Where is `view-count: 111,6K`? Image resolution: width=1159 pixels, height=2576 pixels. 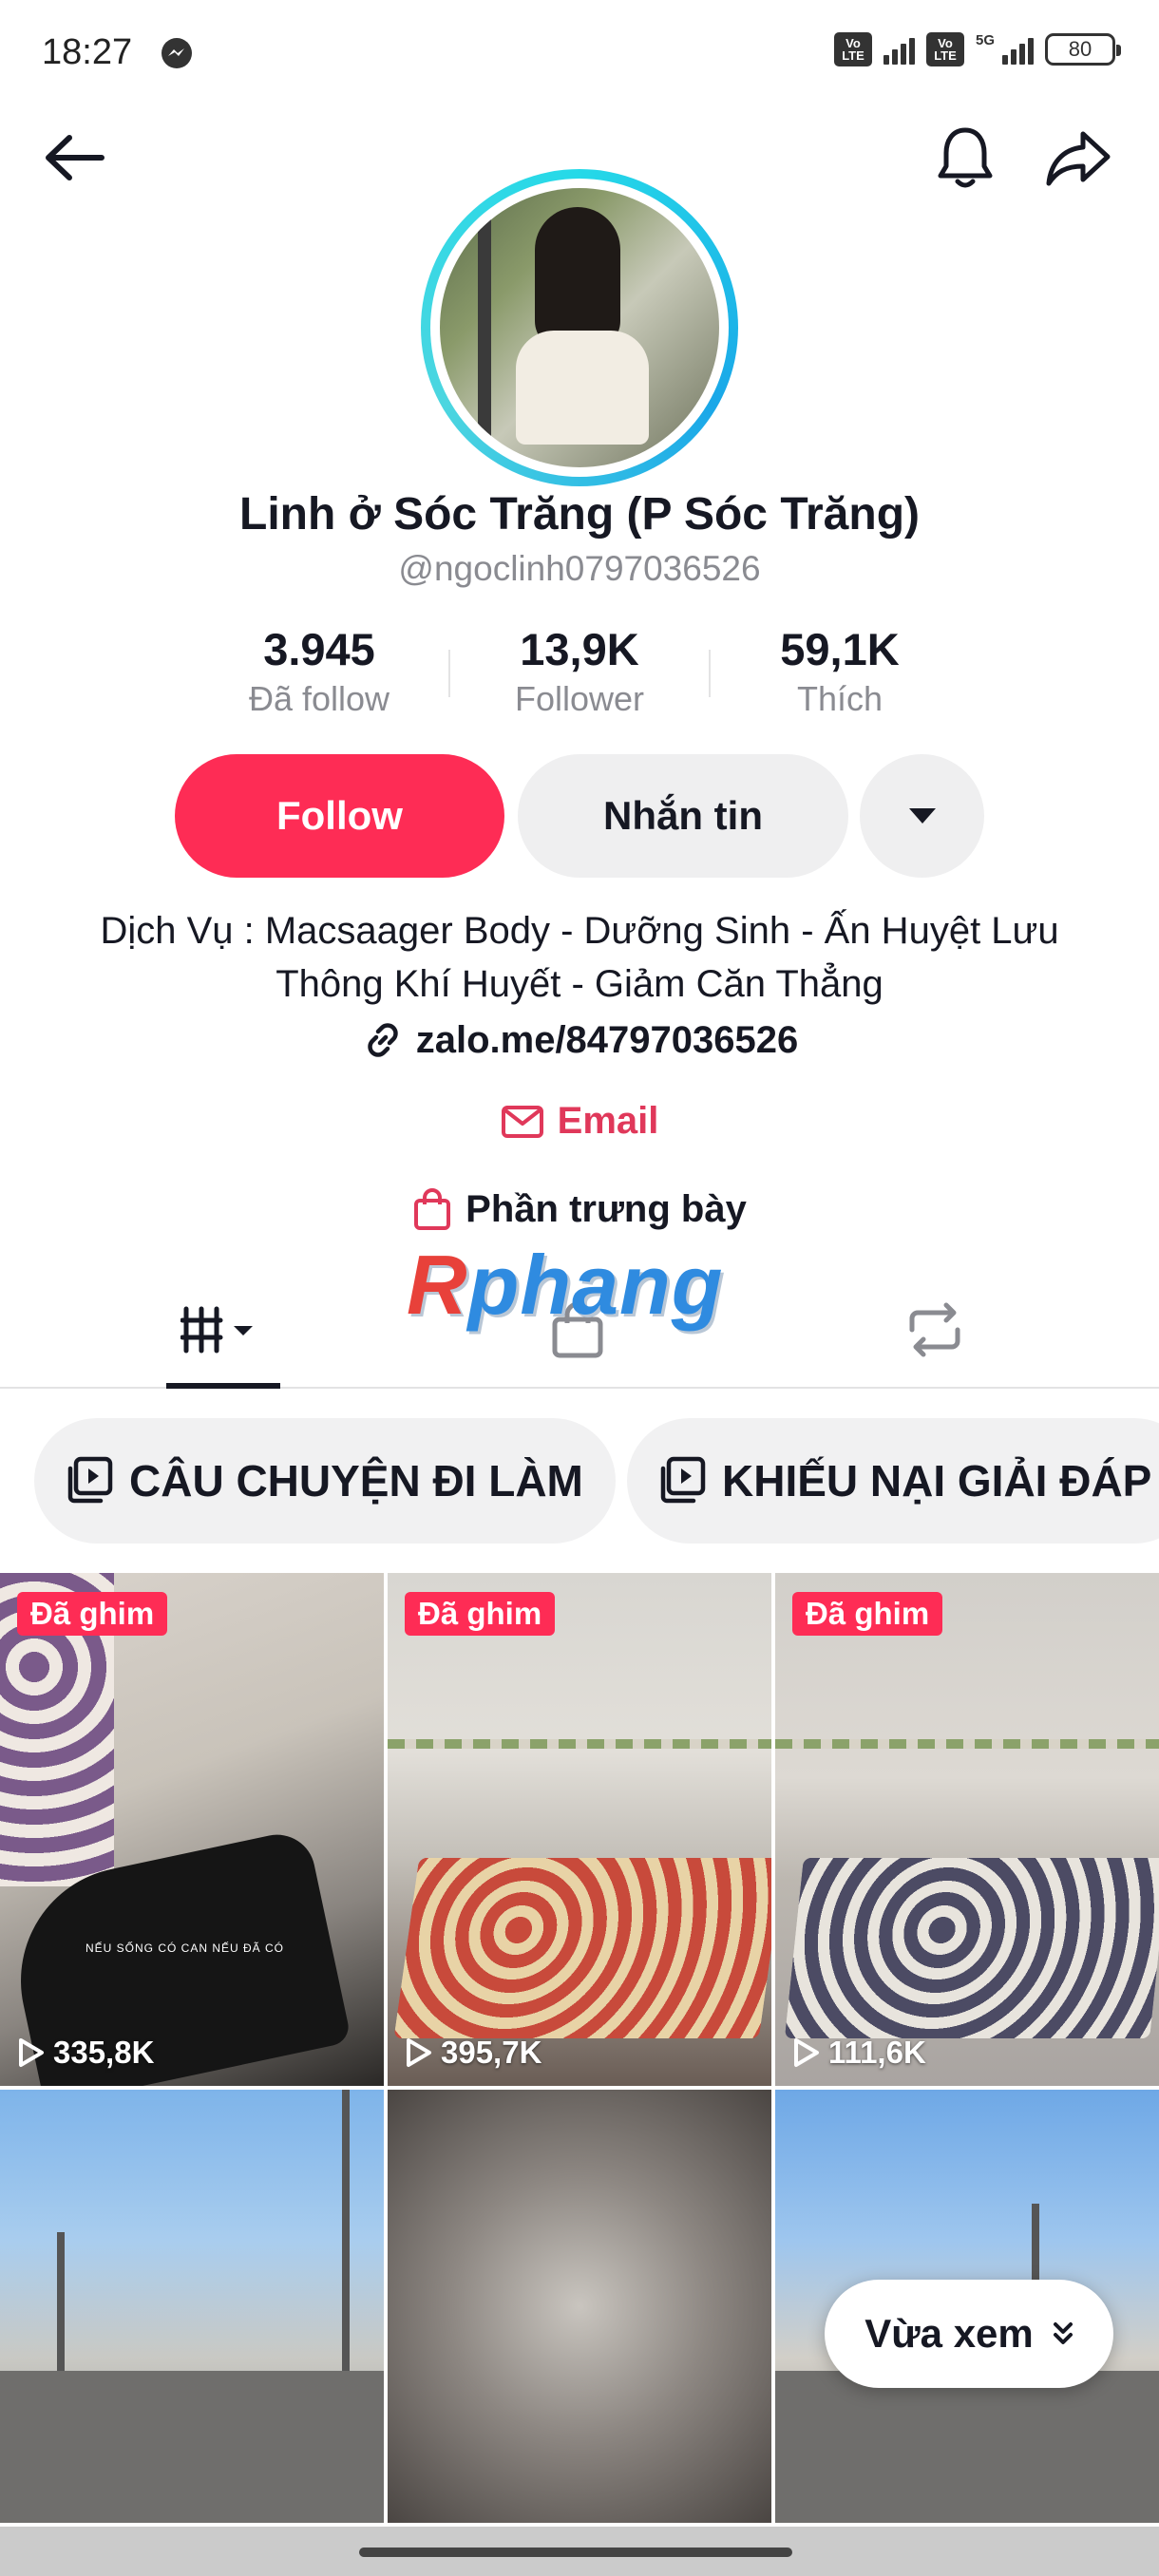
view-count: 111,6K is located at coordinates (859, 2053).